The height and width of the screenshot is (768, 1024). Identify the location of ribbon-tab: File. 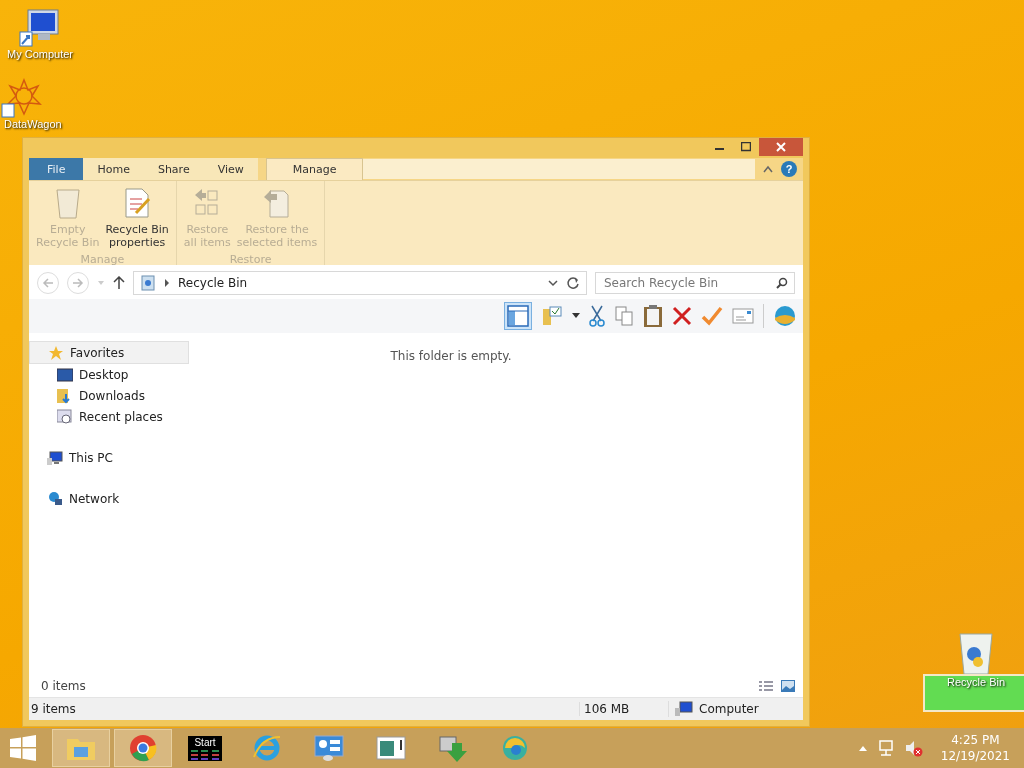
(56, 169).